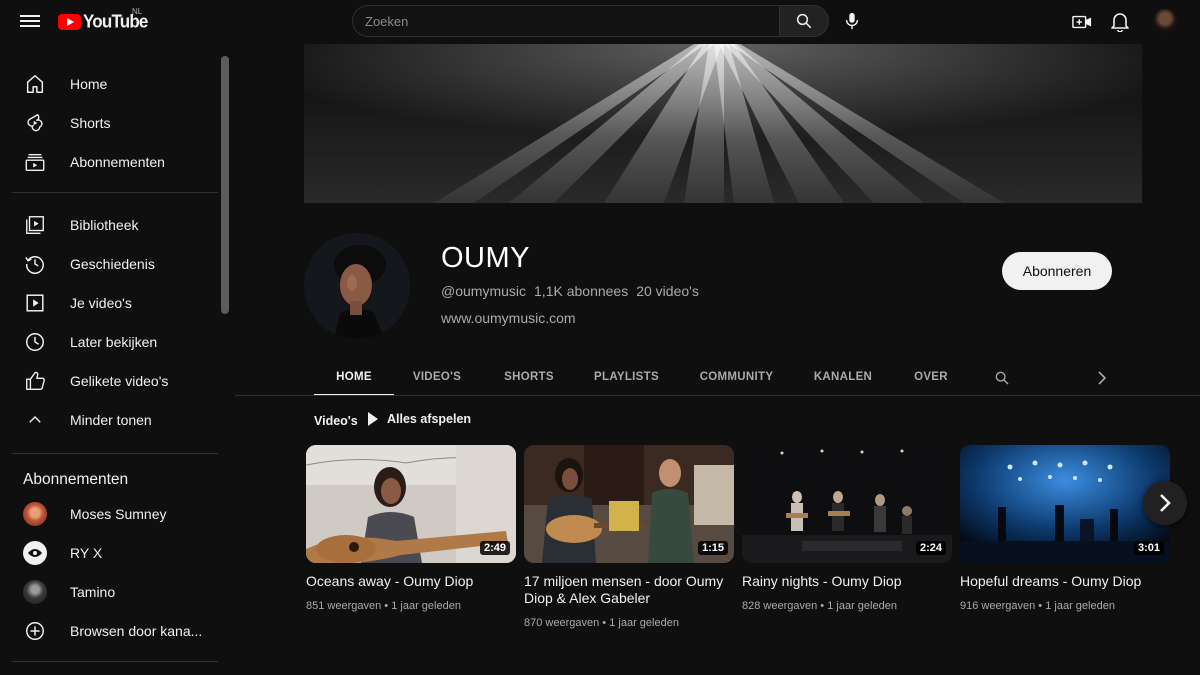 The width and height of the screenshot is (1200, 675). I want to click on menu-icon, so click(30, 21).